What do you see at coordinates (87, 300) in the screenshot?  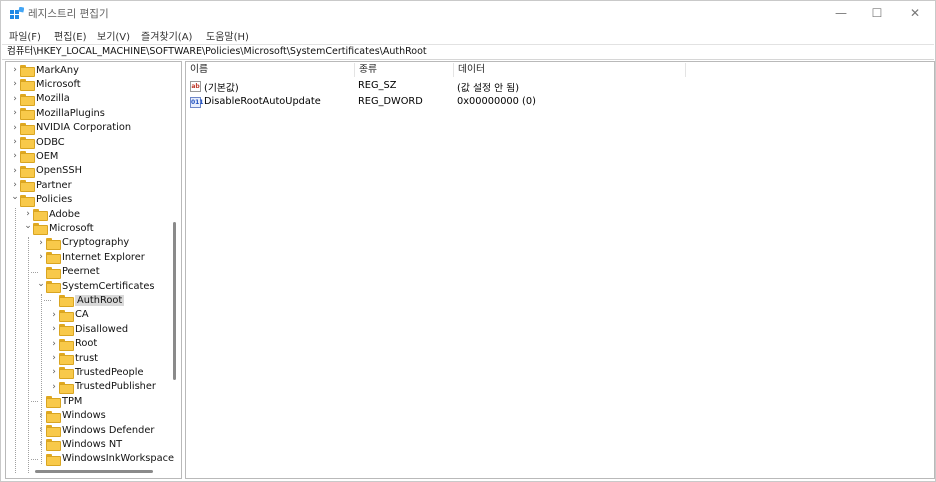 I see `tree-item: AuthRoot` at bounding box center [87, 300].